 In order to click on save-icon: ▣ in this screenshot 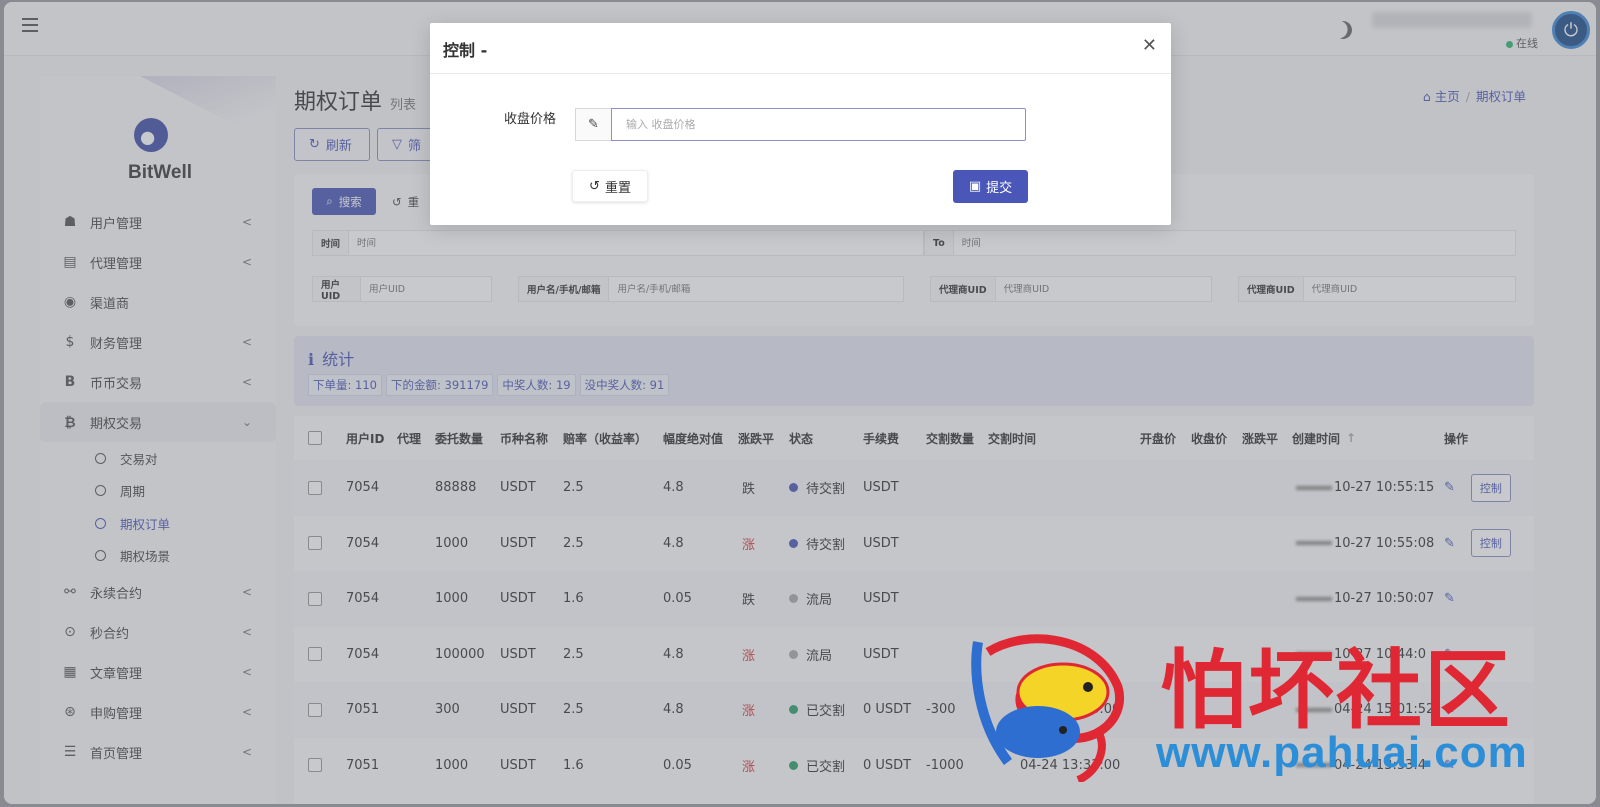, I will do `click(975, 186)`.